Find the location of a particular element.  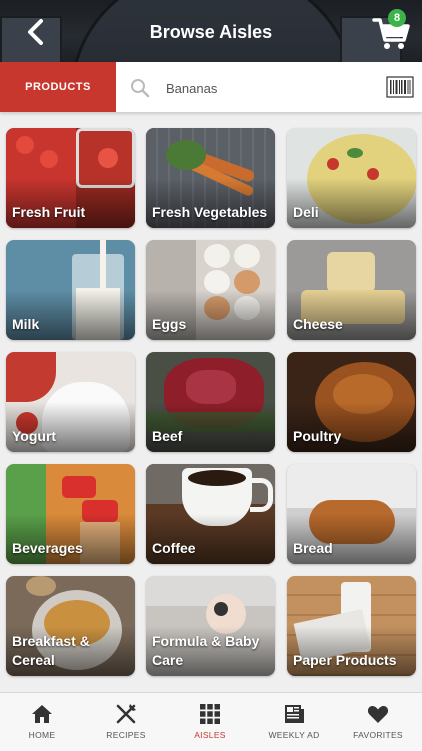

heart-icon is located at coordinates (378, 714).